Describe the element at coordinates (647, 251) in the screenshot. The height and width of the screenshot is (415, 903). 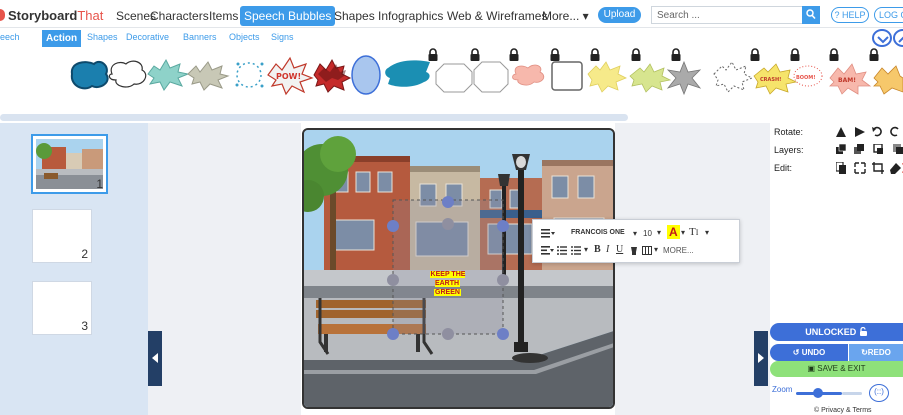
I see `table-icon` at that location.